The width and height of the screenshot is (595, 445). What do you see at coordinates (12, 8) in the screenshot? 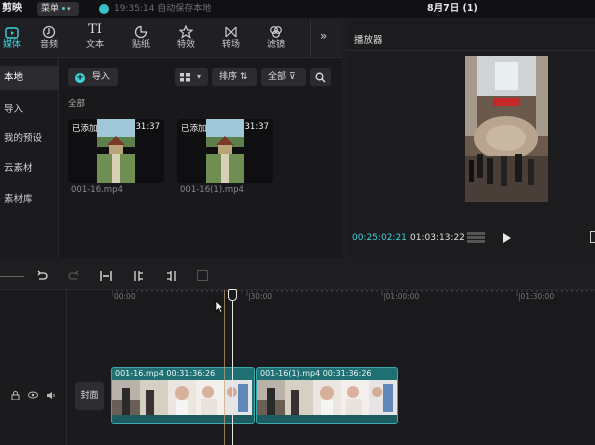
I see `app-title: 剪映` at bounding box center [12, 8].